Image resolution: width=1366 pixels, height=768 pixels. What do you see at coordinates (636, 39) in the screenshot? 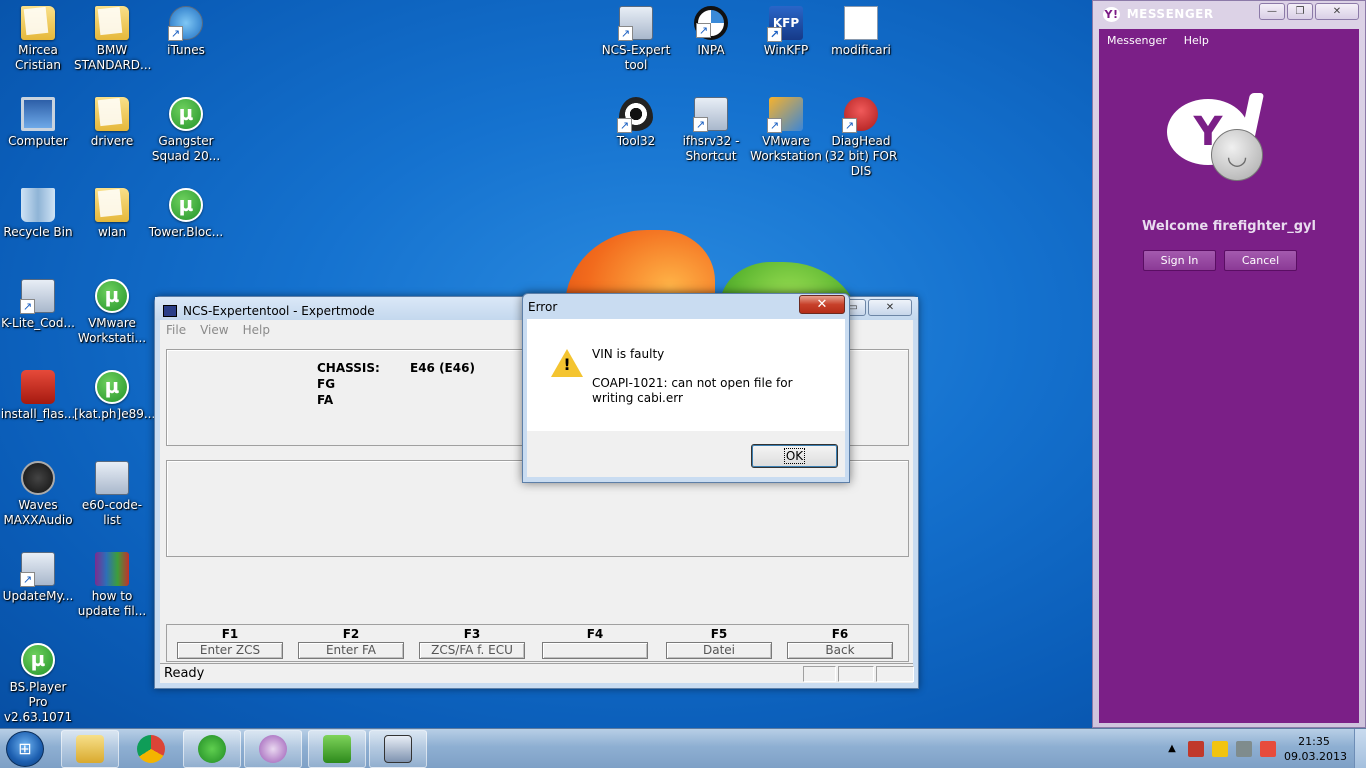
I see `desktop-icon-ncs-expert: NCS-Expert tool` at bounding box center [636, 39].